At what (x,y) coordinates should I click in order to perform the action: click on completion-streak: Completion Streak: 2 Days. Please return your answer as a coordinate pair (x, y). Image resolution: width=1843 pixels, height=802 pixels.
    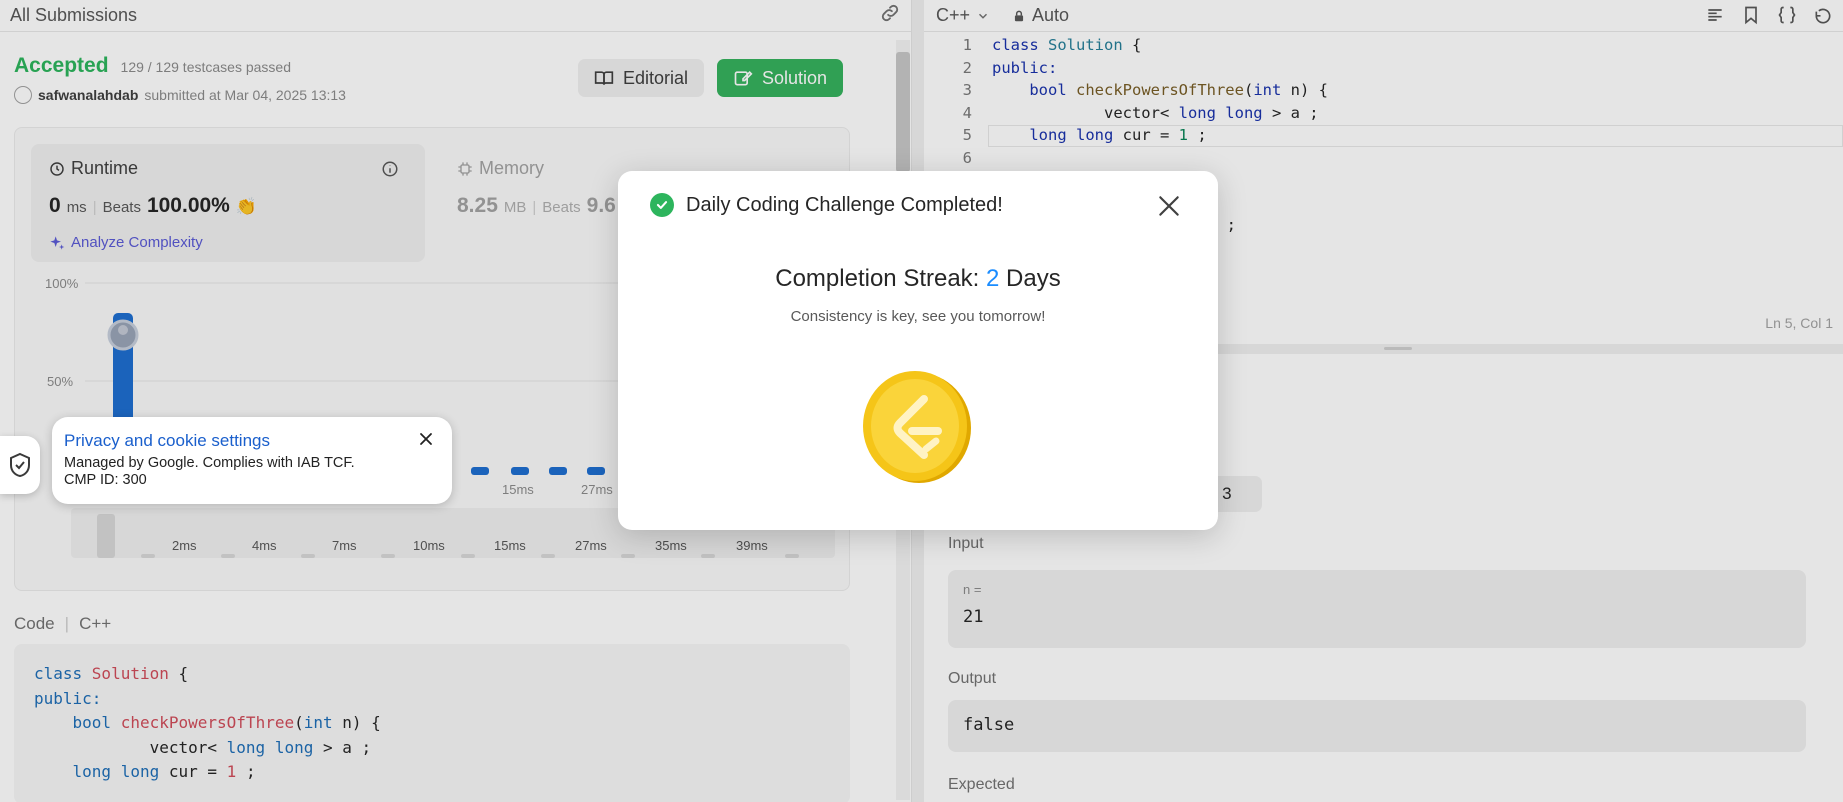
    Looking at the image, I should click on (918, 279).